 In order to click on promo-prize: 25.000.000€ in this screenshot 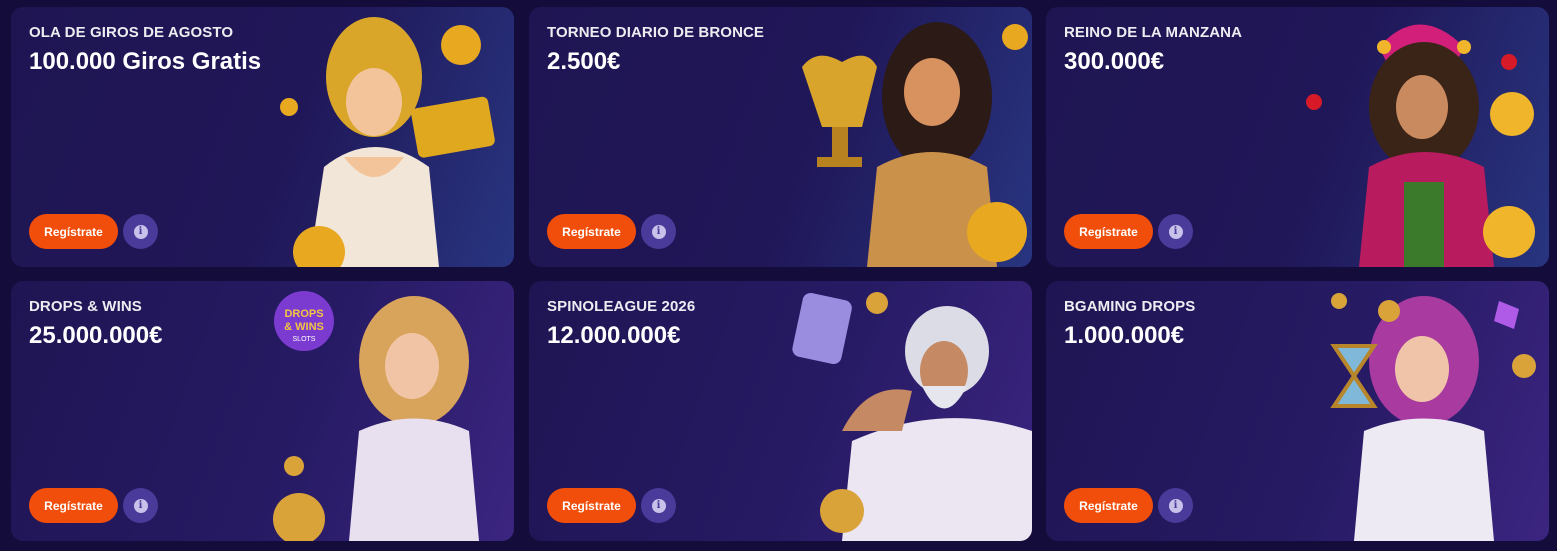, I will do `click(96, 335)`.